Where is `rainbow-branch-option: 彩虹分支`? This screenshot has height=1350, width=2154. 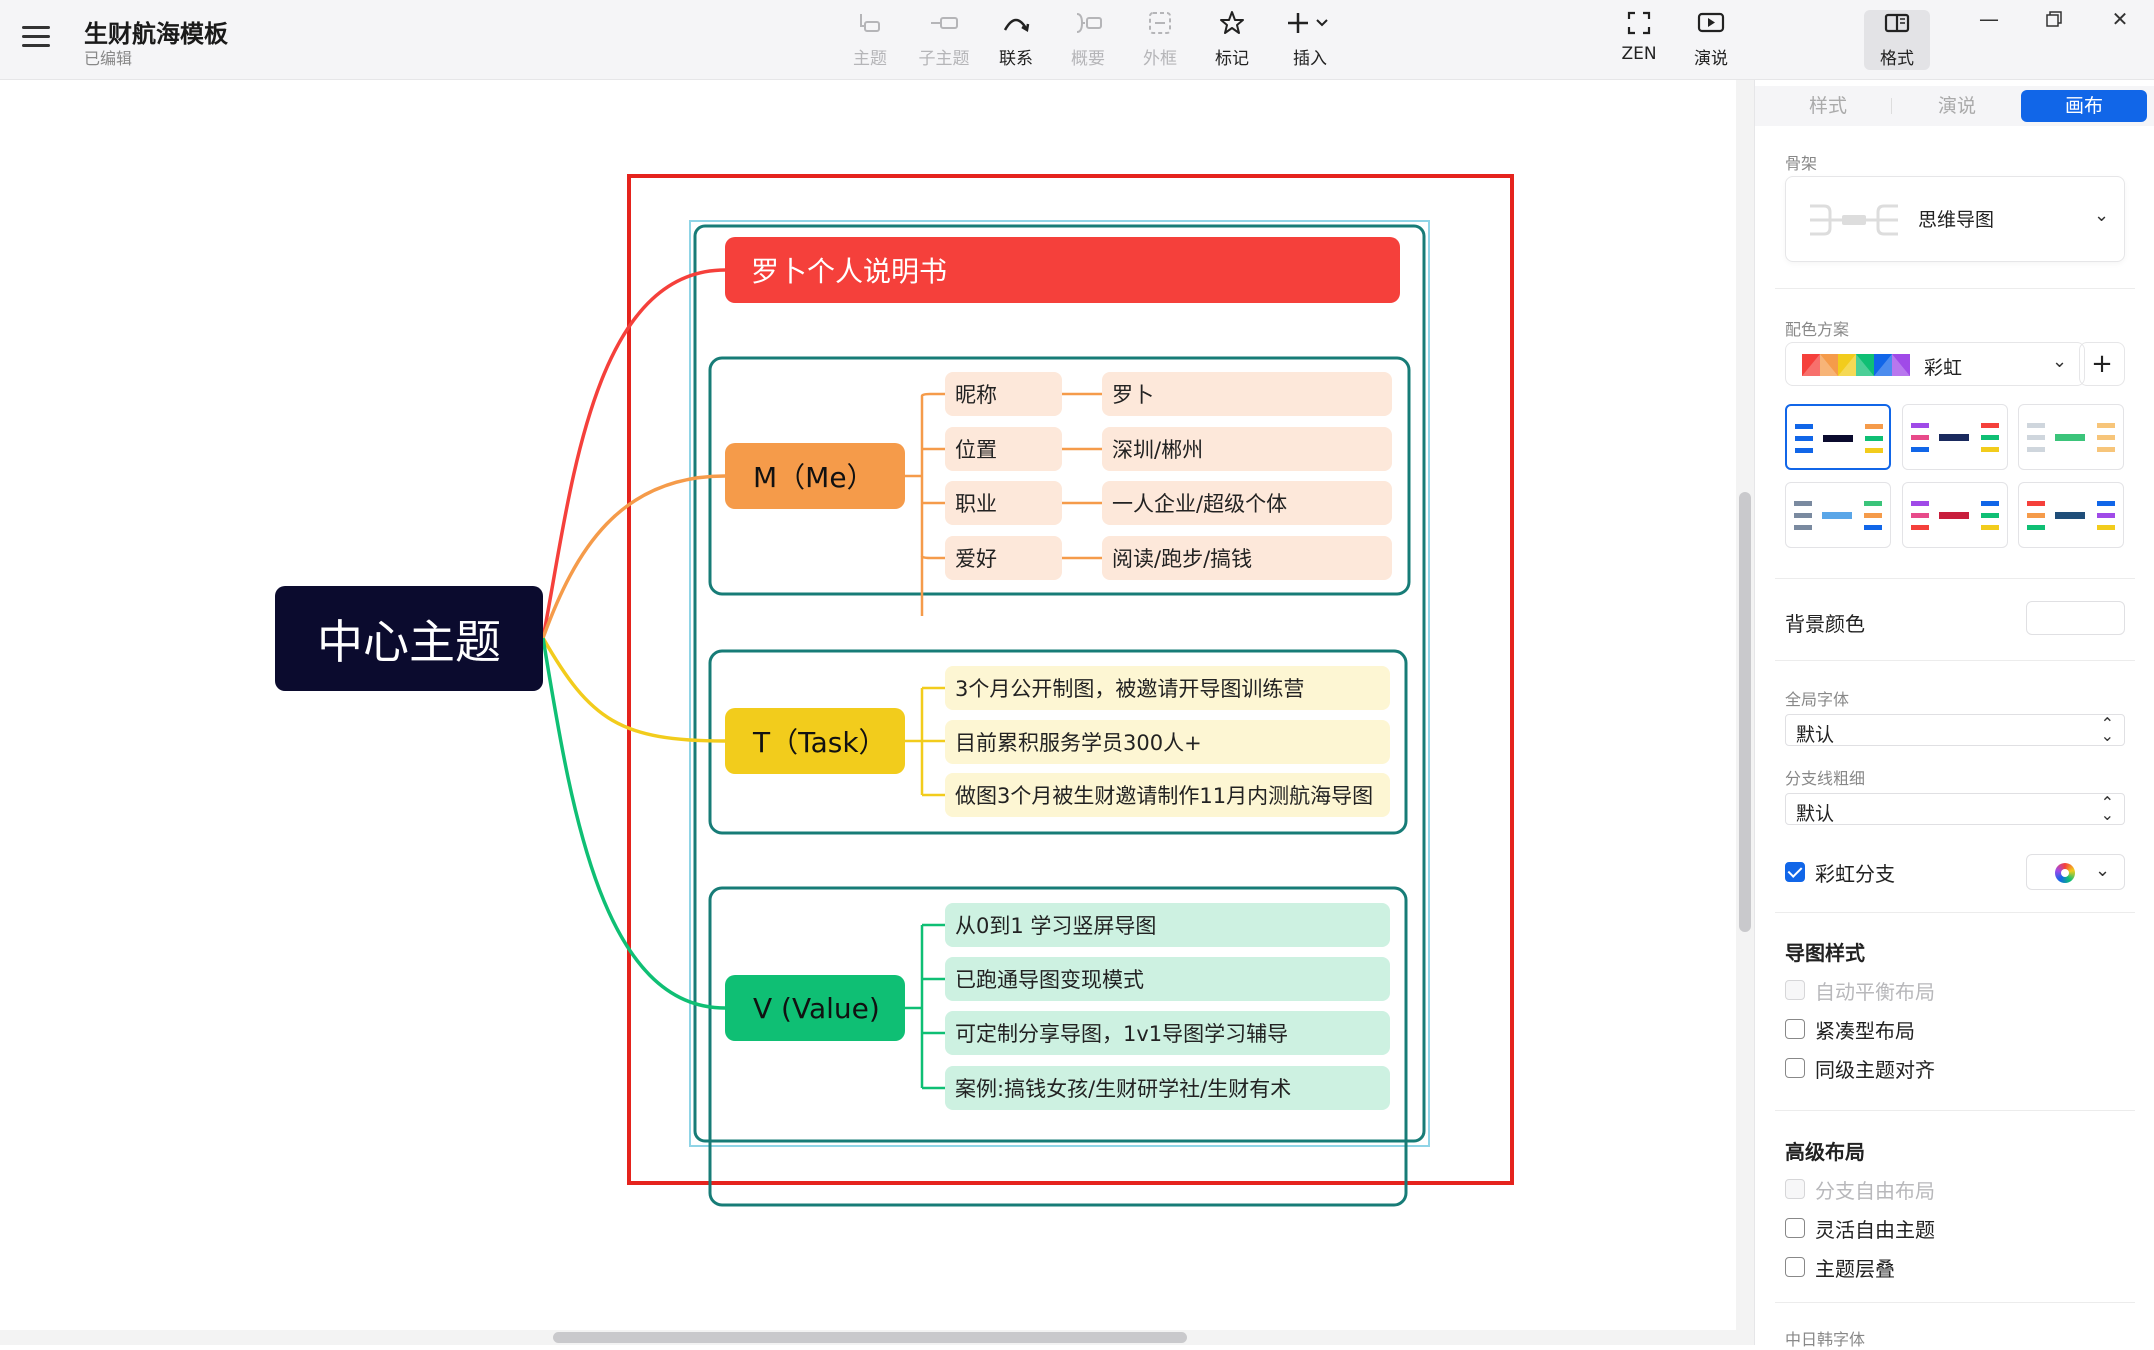 rainbow-branch-option: 彩虹分支 is located at coordinates (1840, 872).